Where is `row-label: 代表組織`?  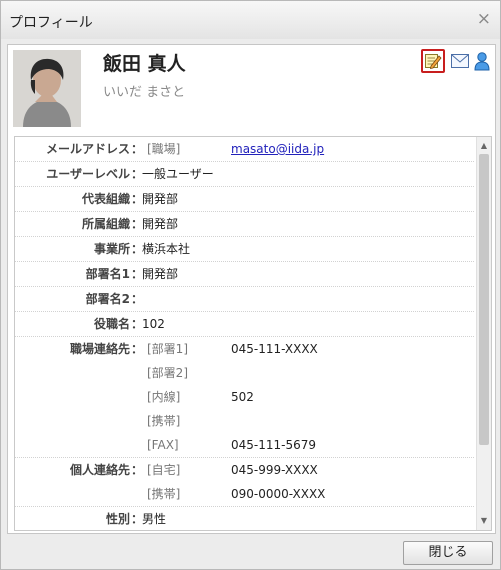 row-label: 代表組織 is located at coordinates (105, 199).